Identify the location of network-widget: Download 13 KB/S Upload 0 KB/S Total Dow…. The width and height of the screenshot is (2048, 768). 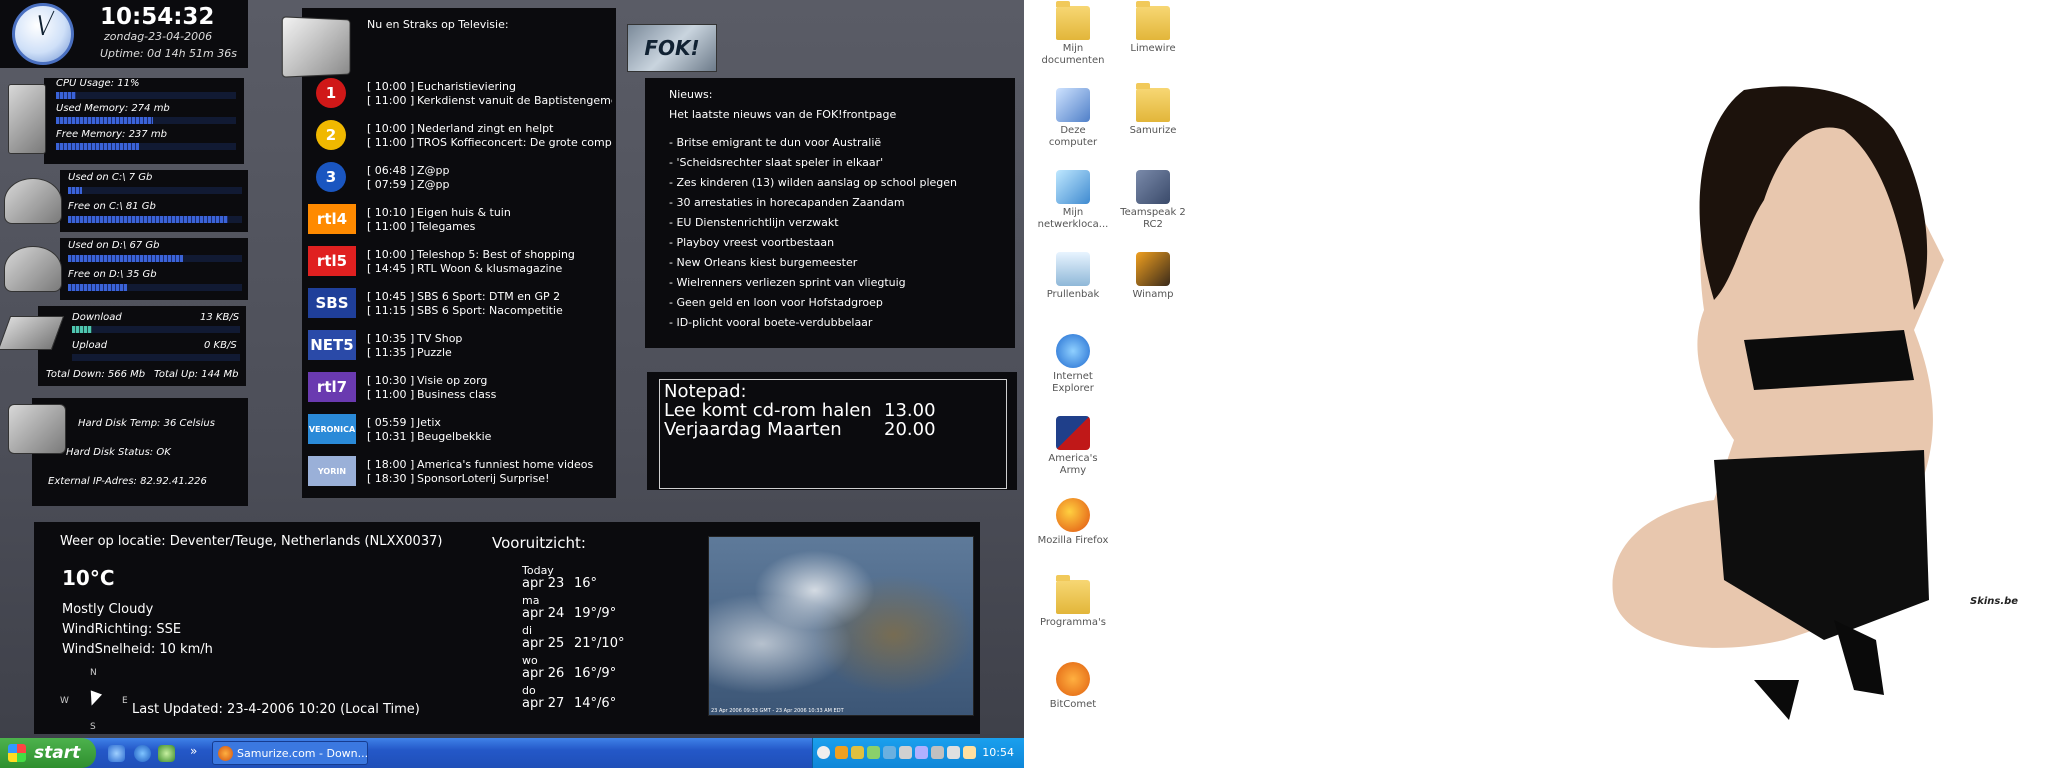
(142, 346).